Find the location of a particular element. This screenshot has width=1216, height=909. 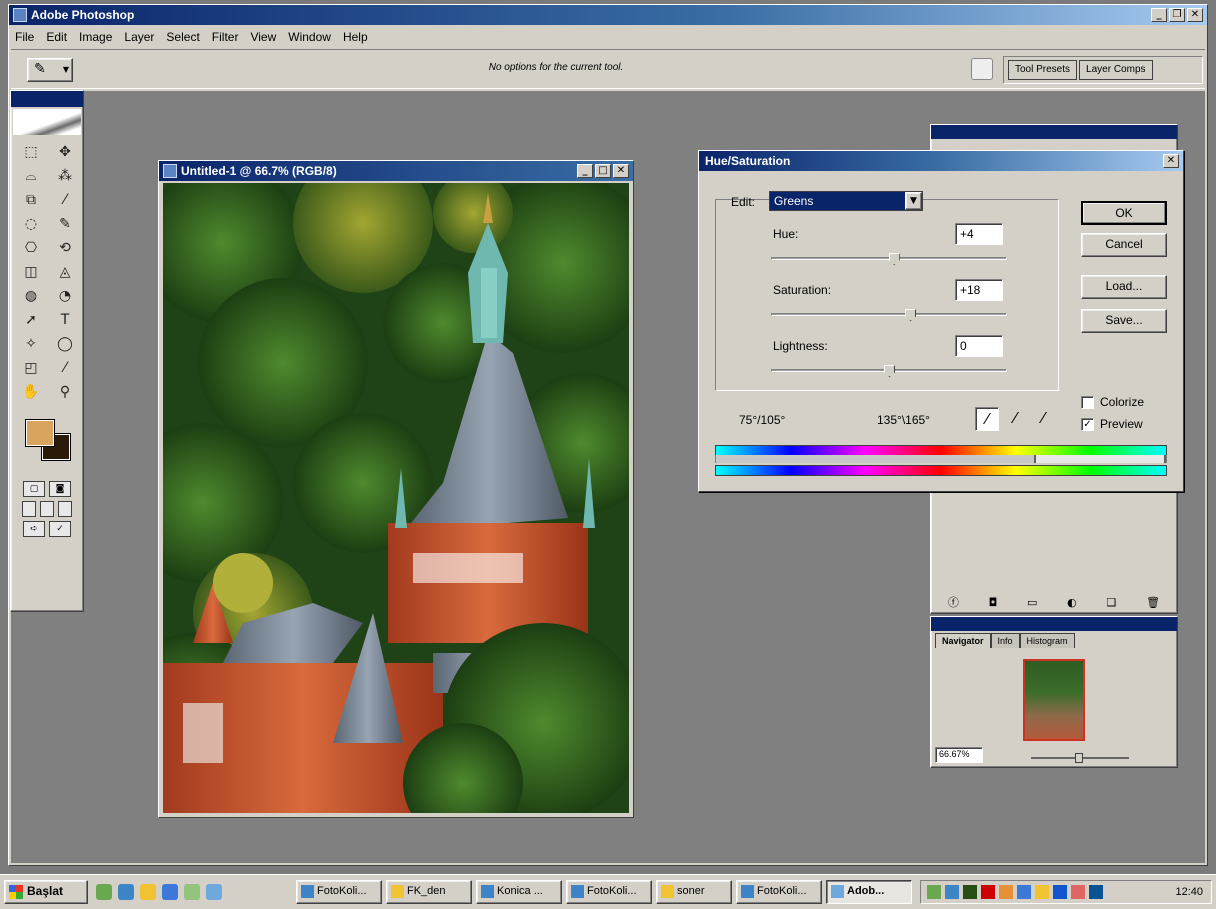

eyedropper-minus-icon: ⁄ is located at coordinates (1043, 419).